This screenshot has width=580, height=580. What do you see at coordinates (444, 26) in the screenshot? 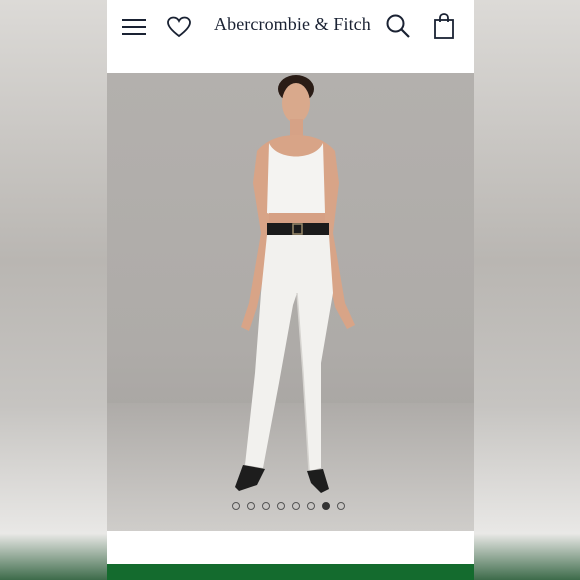
I see `shopping-bag-icon` at bounding box center [444, 26].